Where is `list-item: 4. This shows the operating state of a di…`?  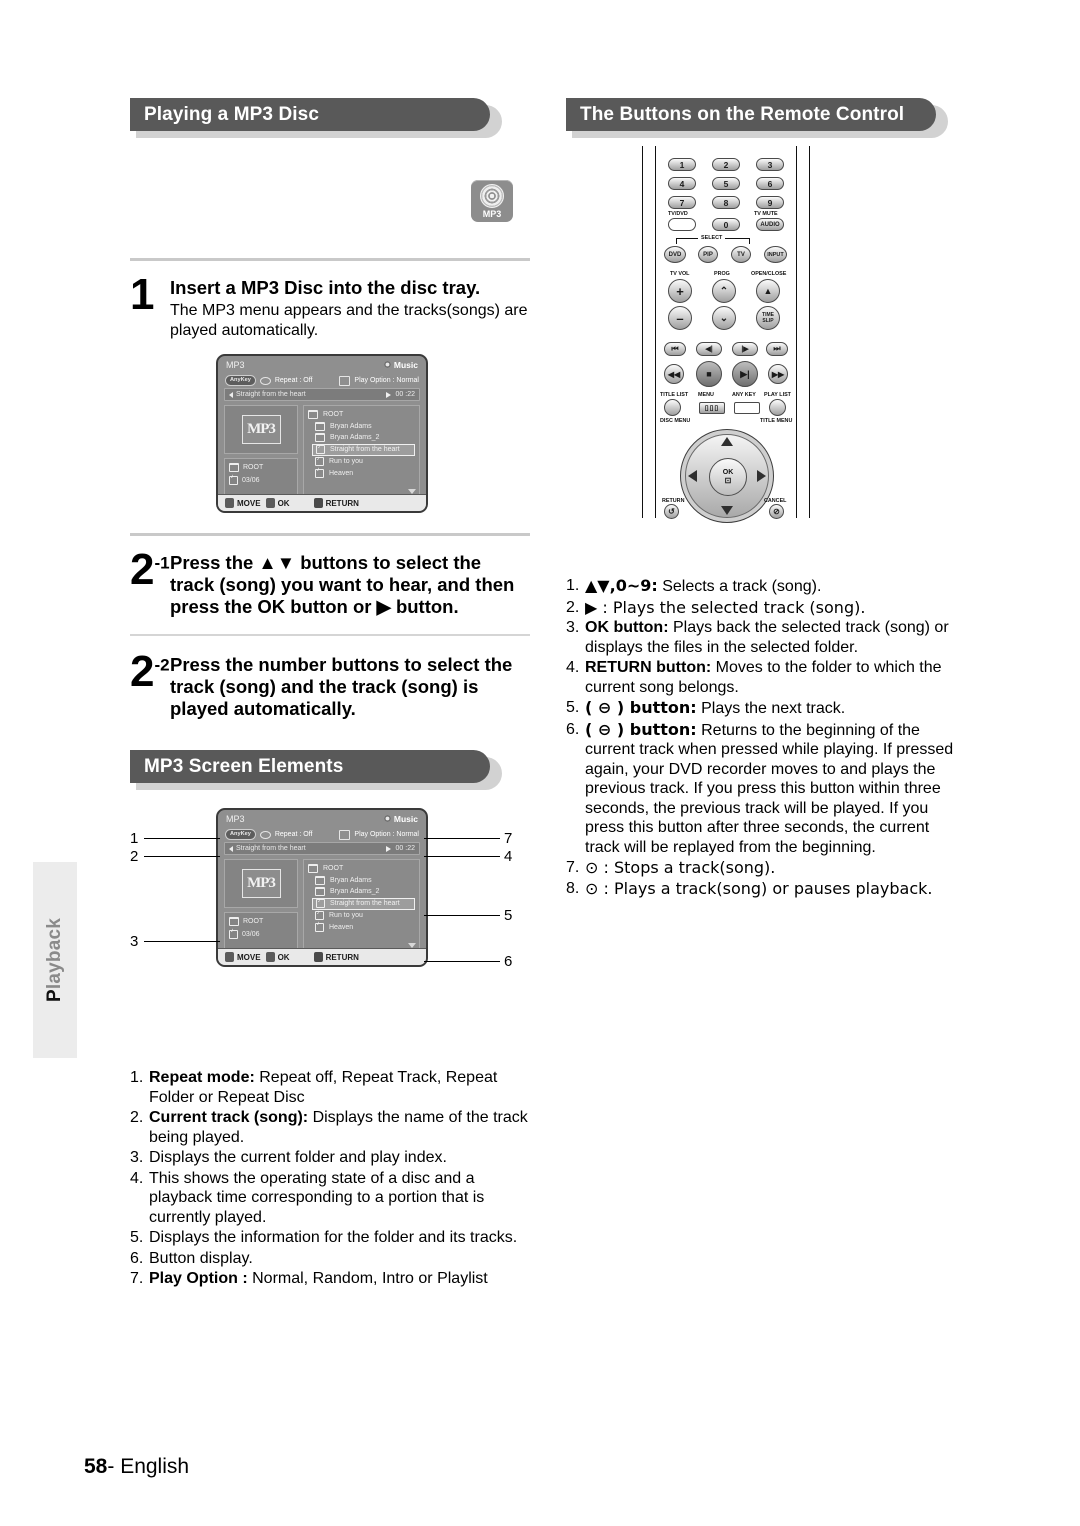 list-item: 4. This shows the operating state of a di… is located at coordinates (307, 1197).